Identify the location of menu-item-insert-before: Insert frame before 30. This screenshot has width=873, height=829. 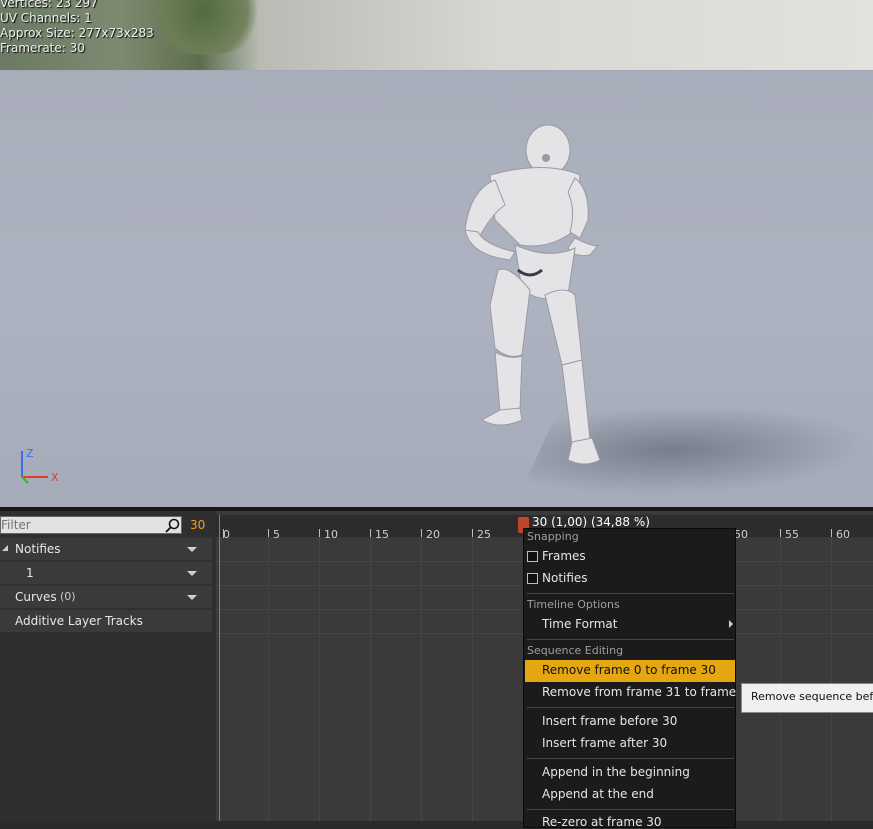
(609, 721).